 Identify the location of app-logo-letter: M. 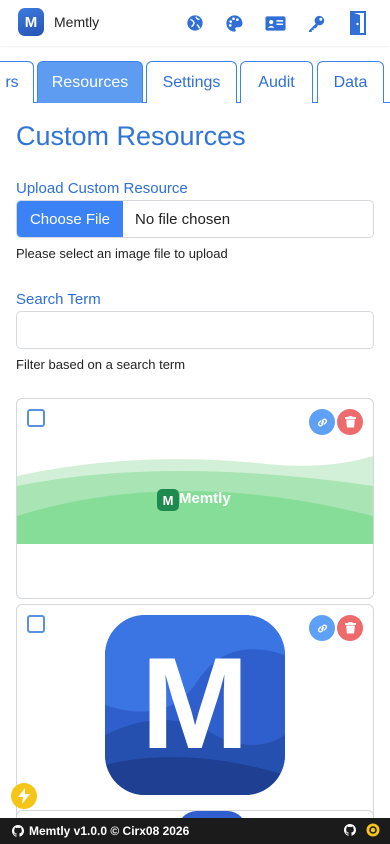
(31, 22).